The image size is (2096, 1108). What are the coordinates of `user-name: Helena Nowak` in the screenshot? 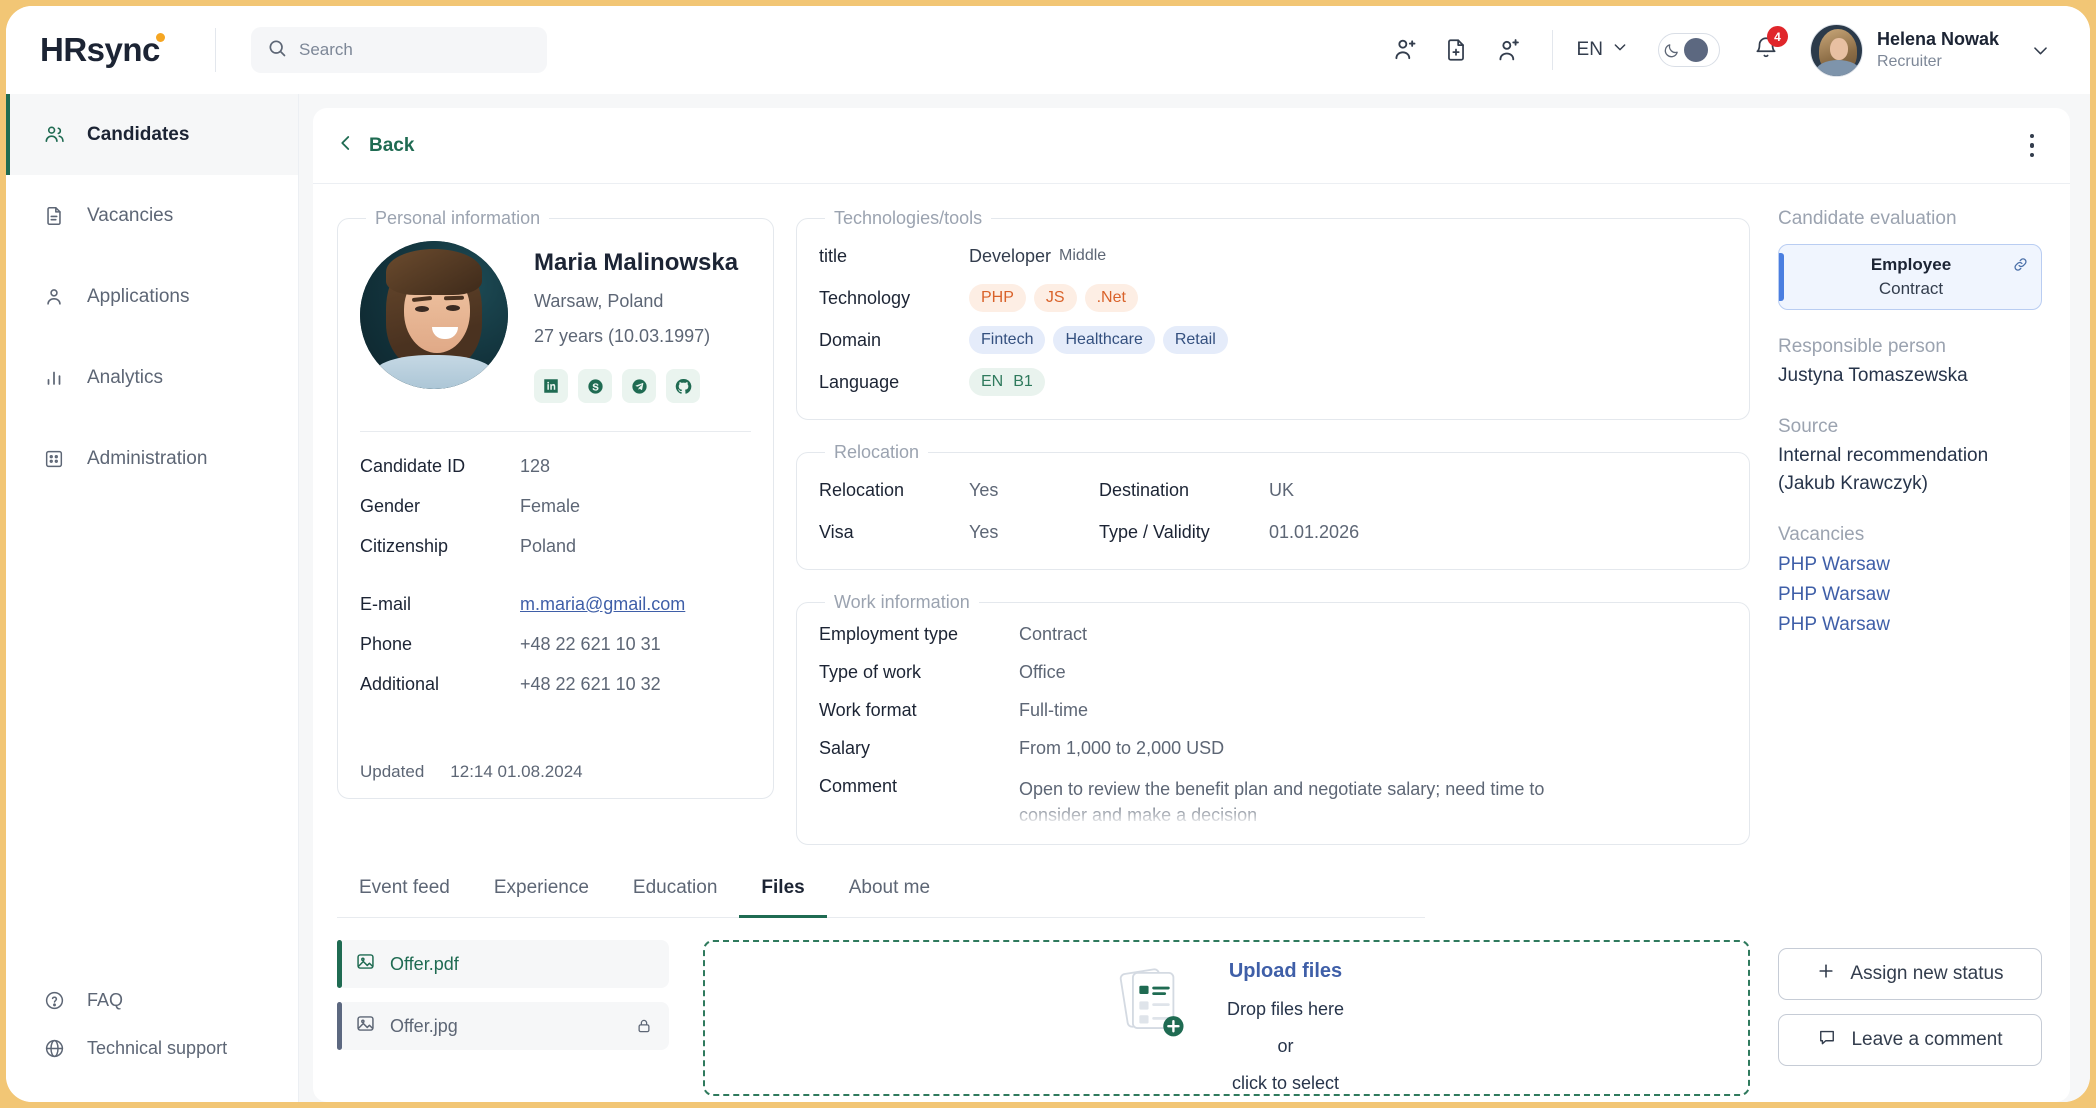 It's located at (1937, 39).